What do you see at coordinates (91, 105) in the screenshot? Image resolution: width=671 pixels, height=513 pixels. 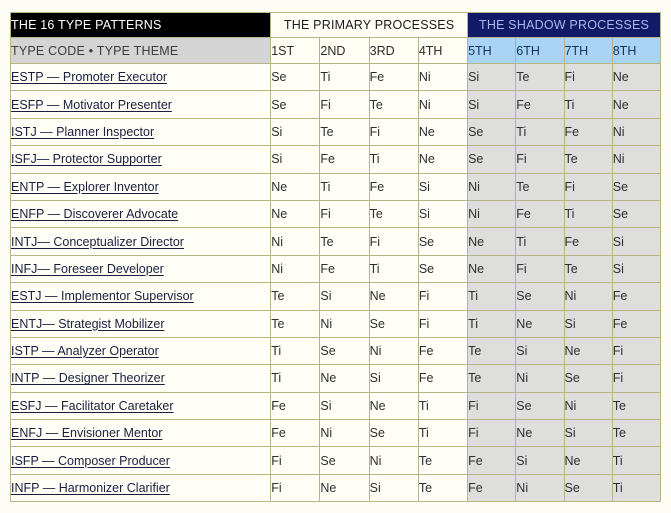 I see `type-link: ESFP — Motivator Presenter` at bounding box center [91, 105].